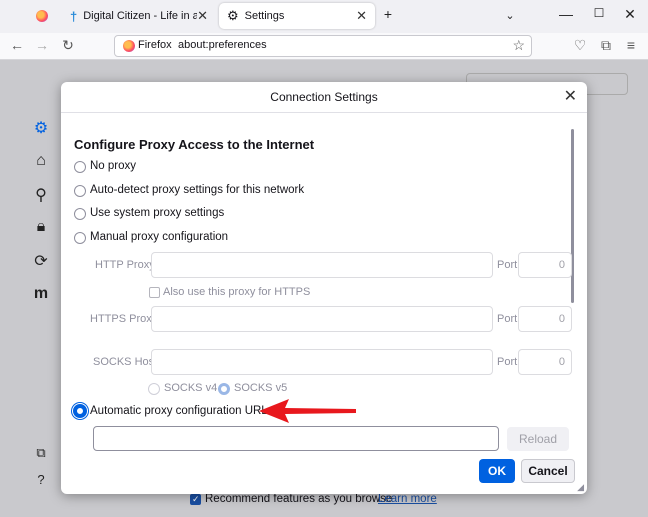 The height and width of the screenshot is (517, 648). What do you see at coordinates (80, 214) in the screenshot?
I see `system-proxy-radio` at bounding box center [80, 214].